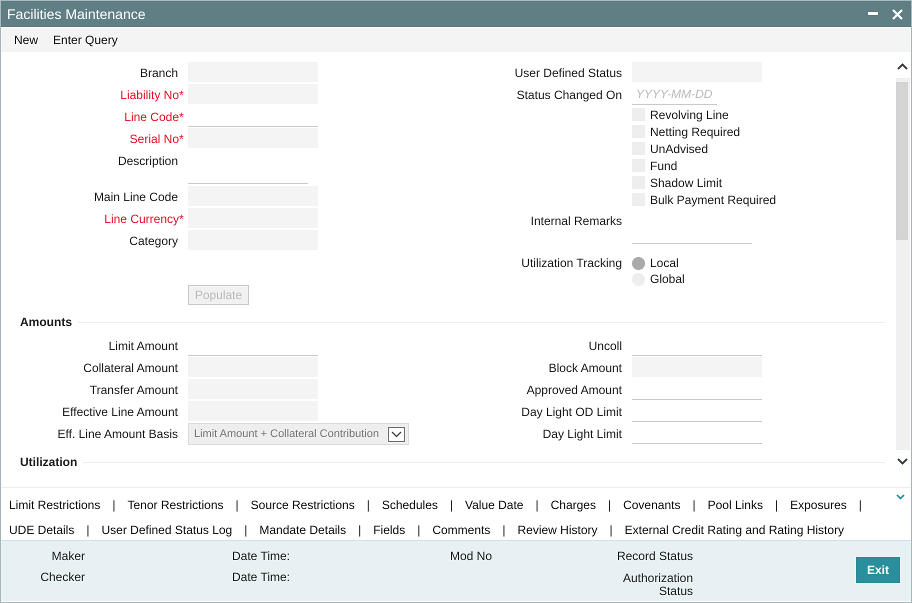 The height and width of the screenshot is (603, 912). What do you see at coordinates (695, 131) in the screenshot?
I see `checkbox-label: Netting Required` at bounding box center [695, 131].